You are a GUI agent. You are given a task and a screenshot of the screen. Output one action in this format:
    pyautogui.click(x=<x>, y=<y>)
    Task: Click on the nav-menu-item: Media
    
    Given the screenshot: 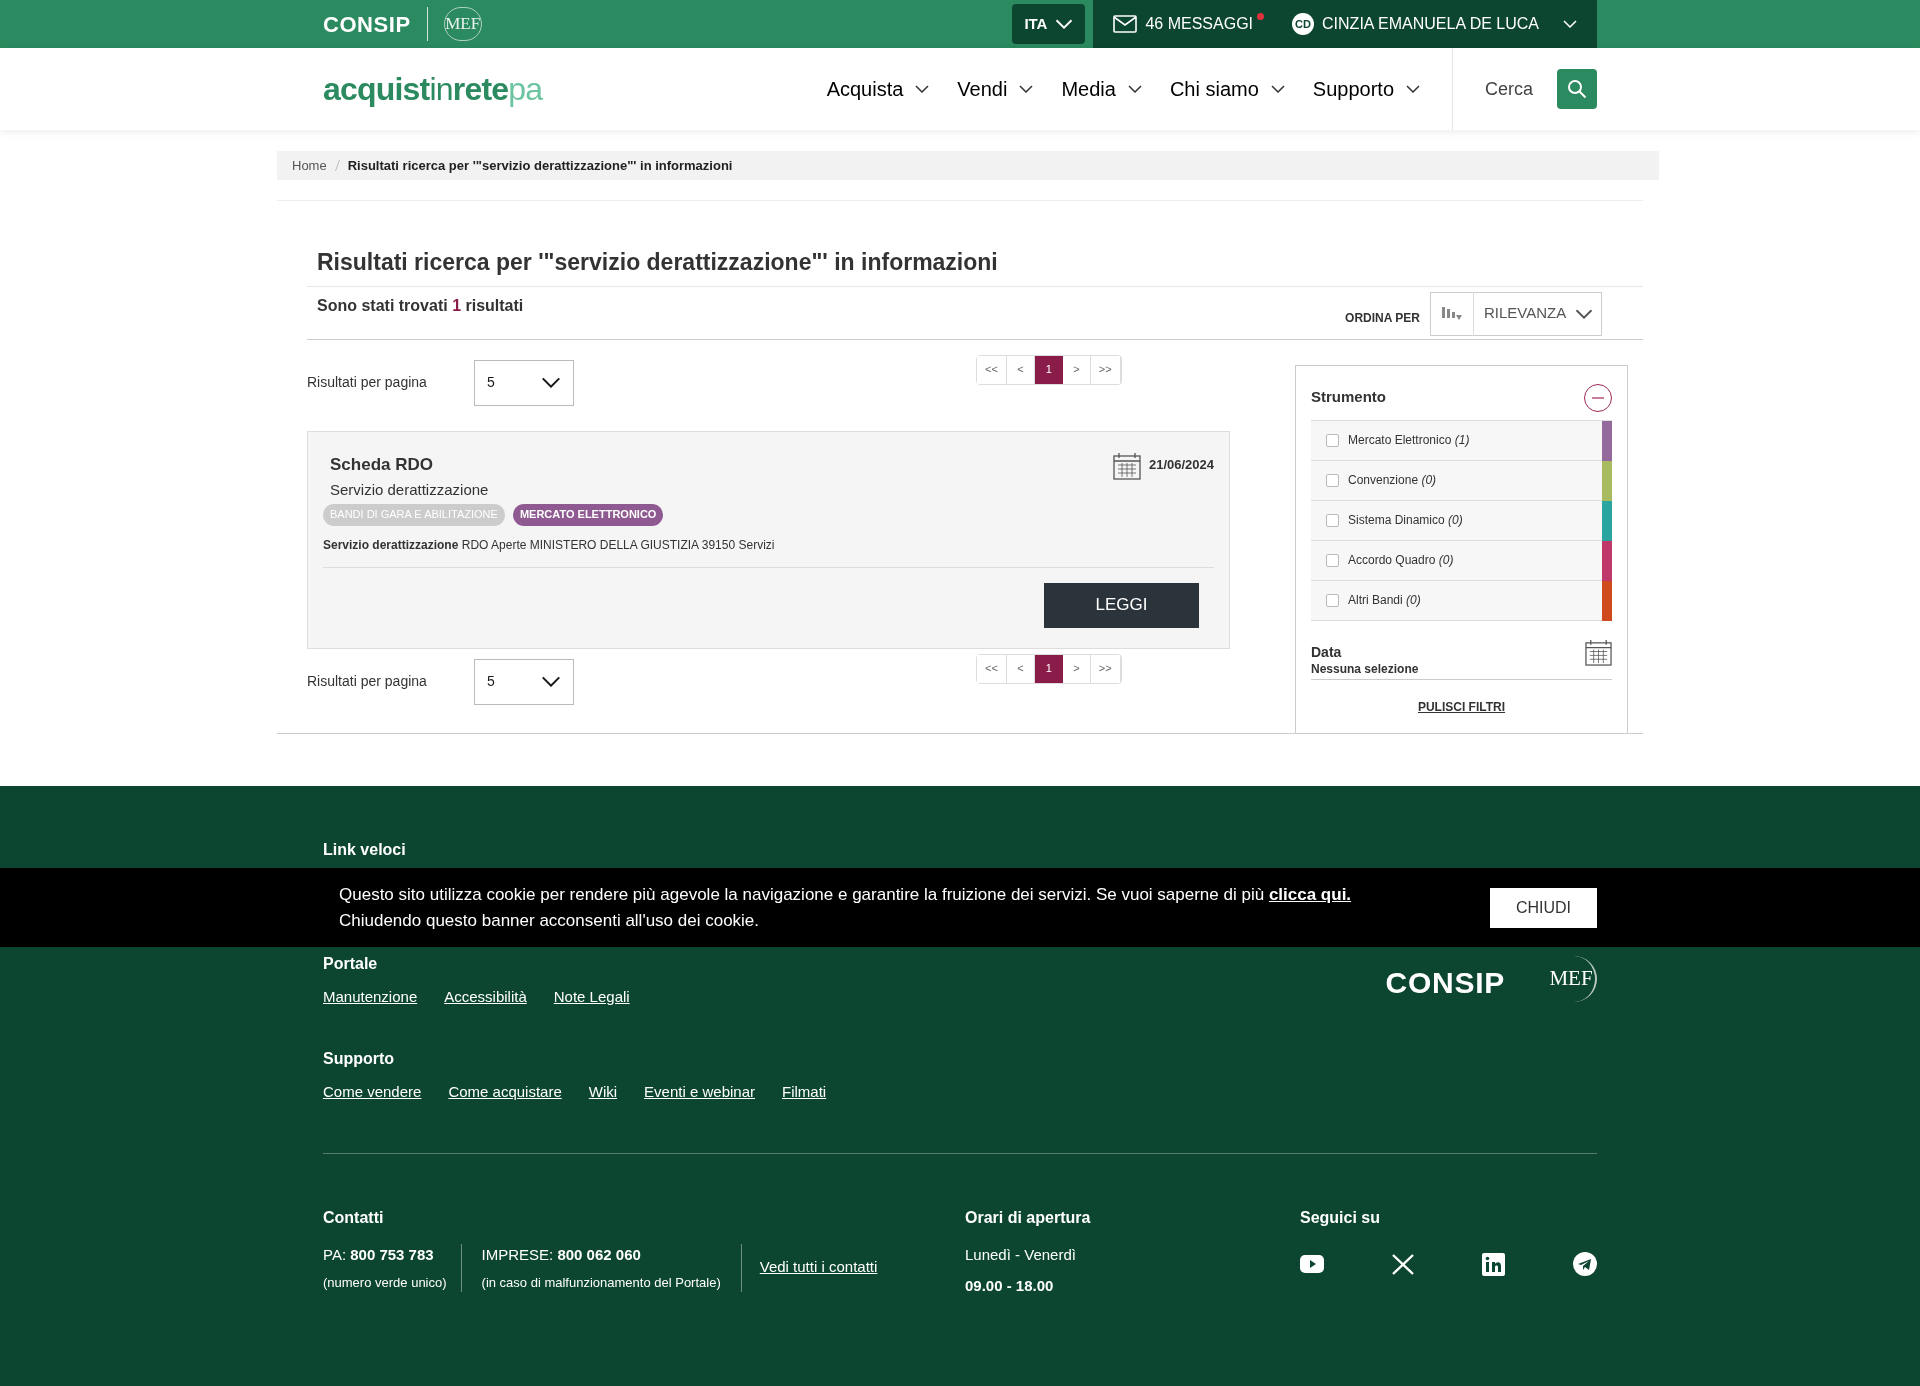 What is the action you would take?
    pyautogui.click(x=1101, y=89)
    